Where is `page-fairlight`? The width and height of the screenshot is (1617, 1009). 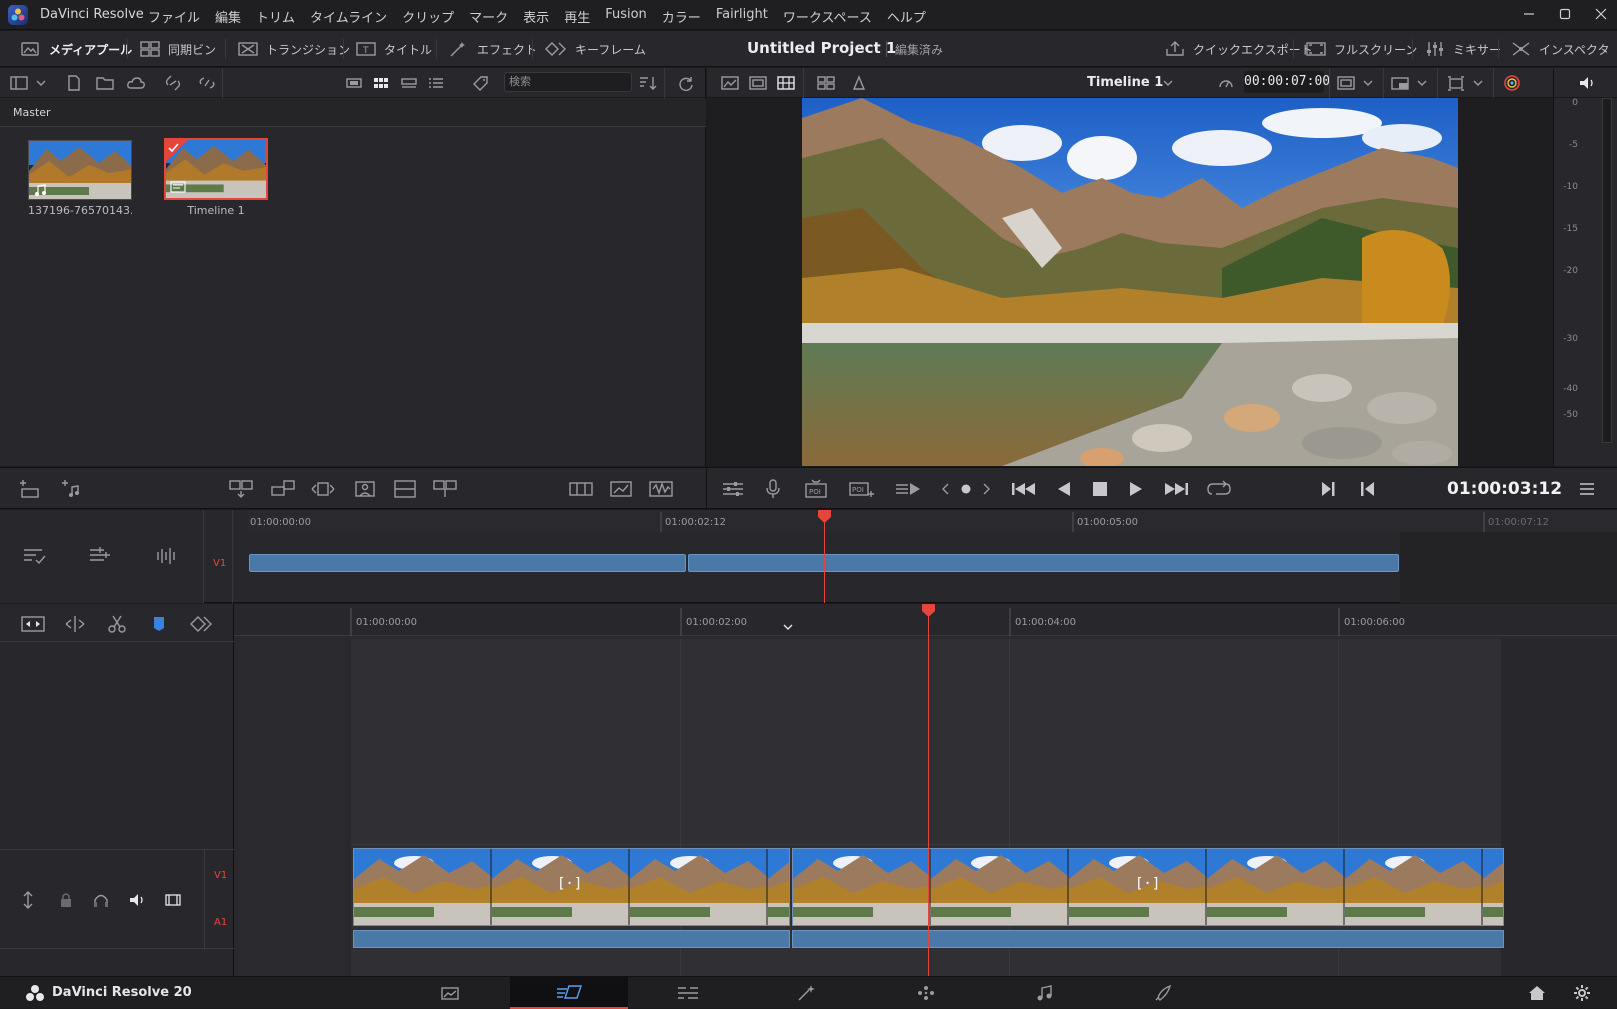
page-fairlight is located at coordinates (1045, 993).